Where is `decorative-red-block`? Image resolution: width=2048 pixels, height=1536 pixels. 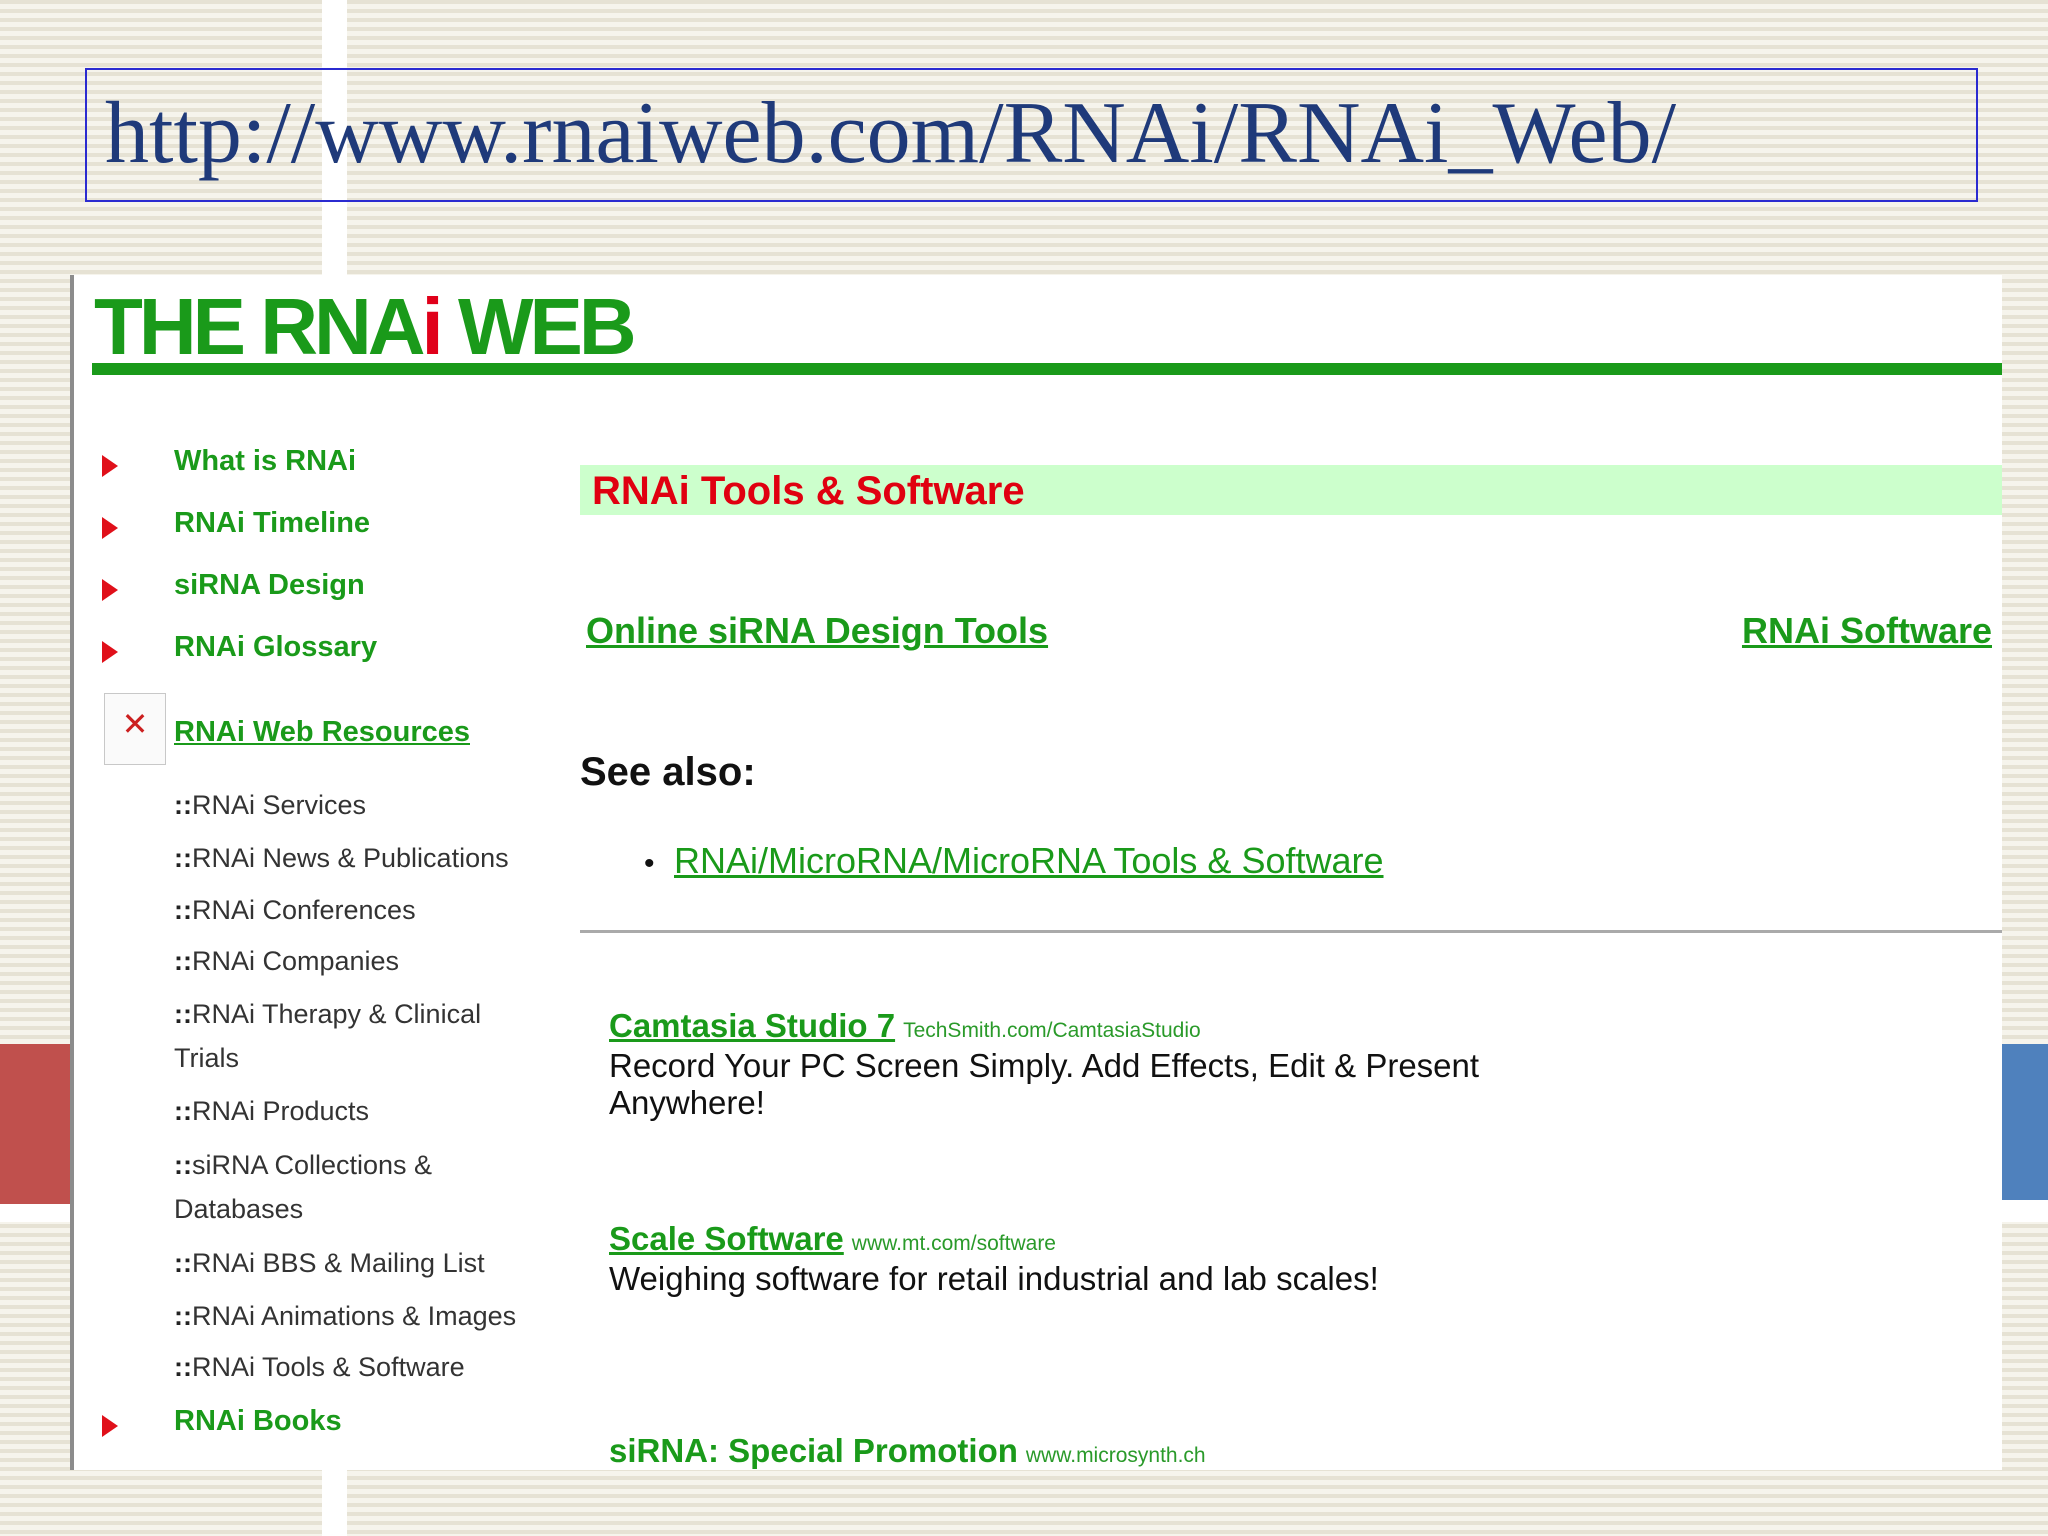
decorative-red-block is located at coordinates (40, 1124).